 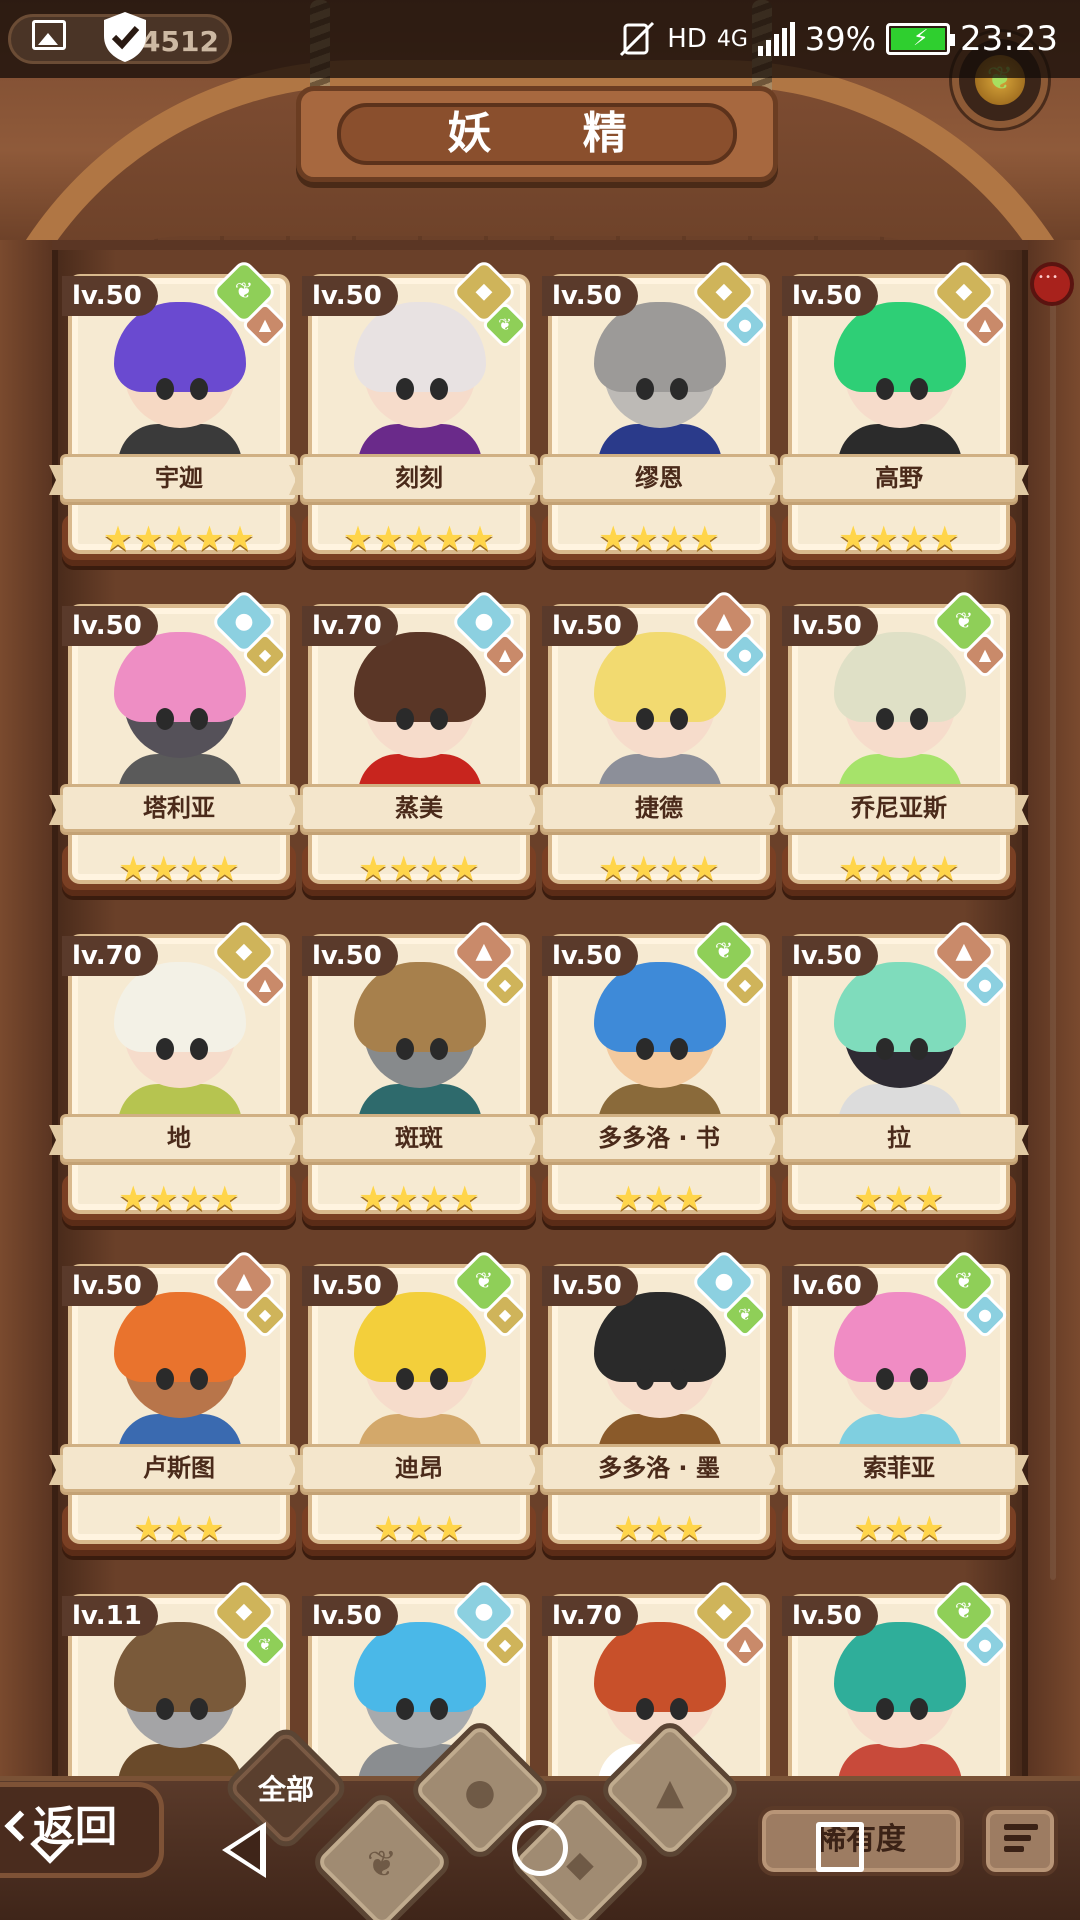 I want to click on mute-icon, so click(x=637, y=39).